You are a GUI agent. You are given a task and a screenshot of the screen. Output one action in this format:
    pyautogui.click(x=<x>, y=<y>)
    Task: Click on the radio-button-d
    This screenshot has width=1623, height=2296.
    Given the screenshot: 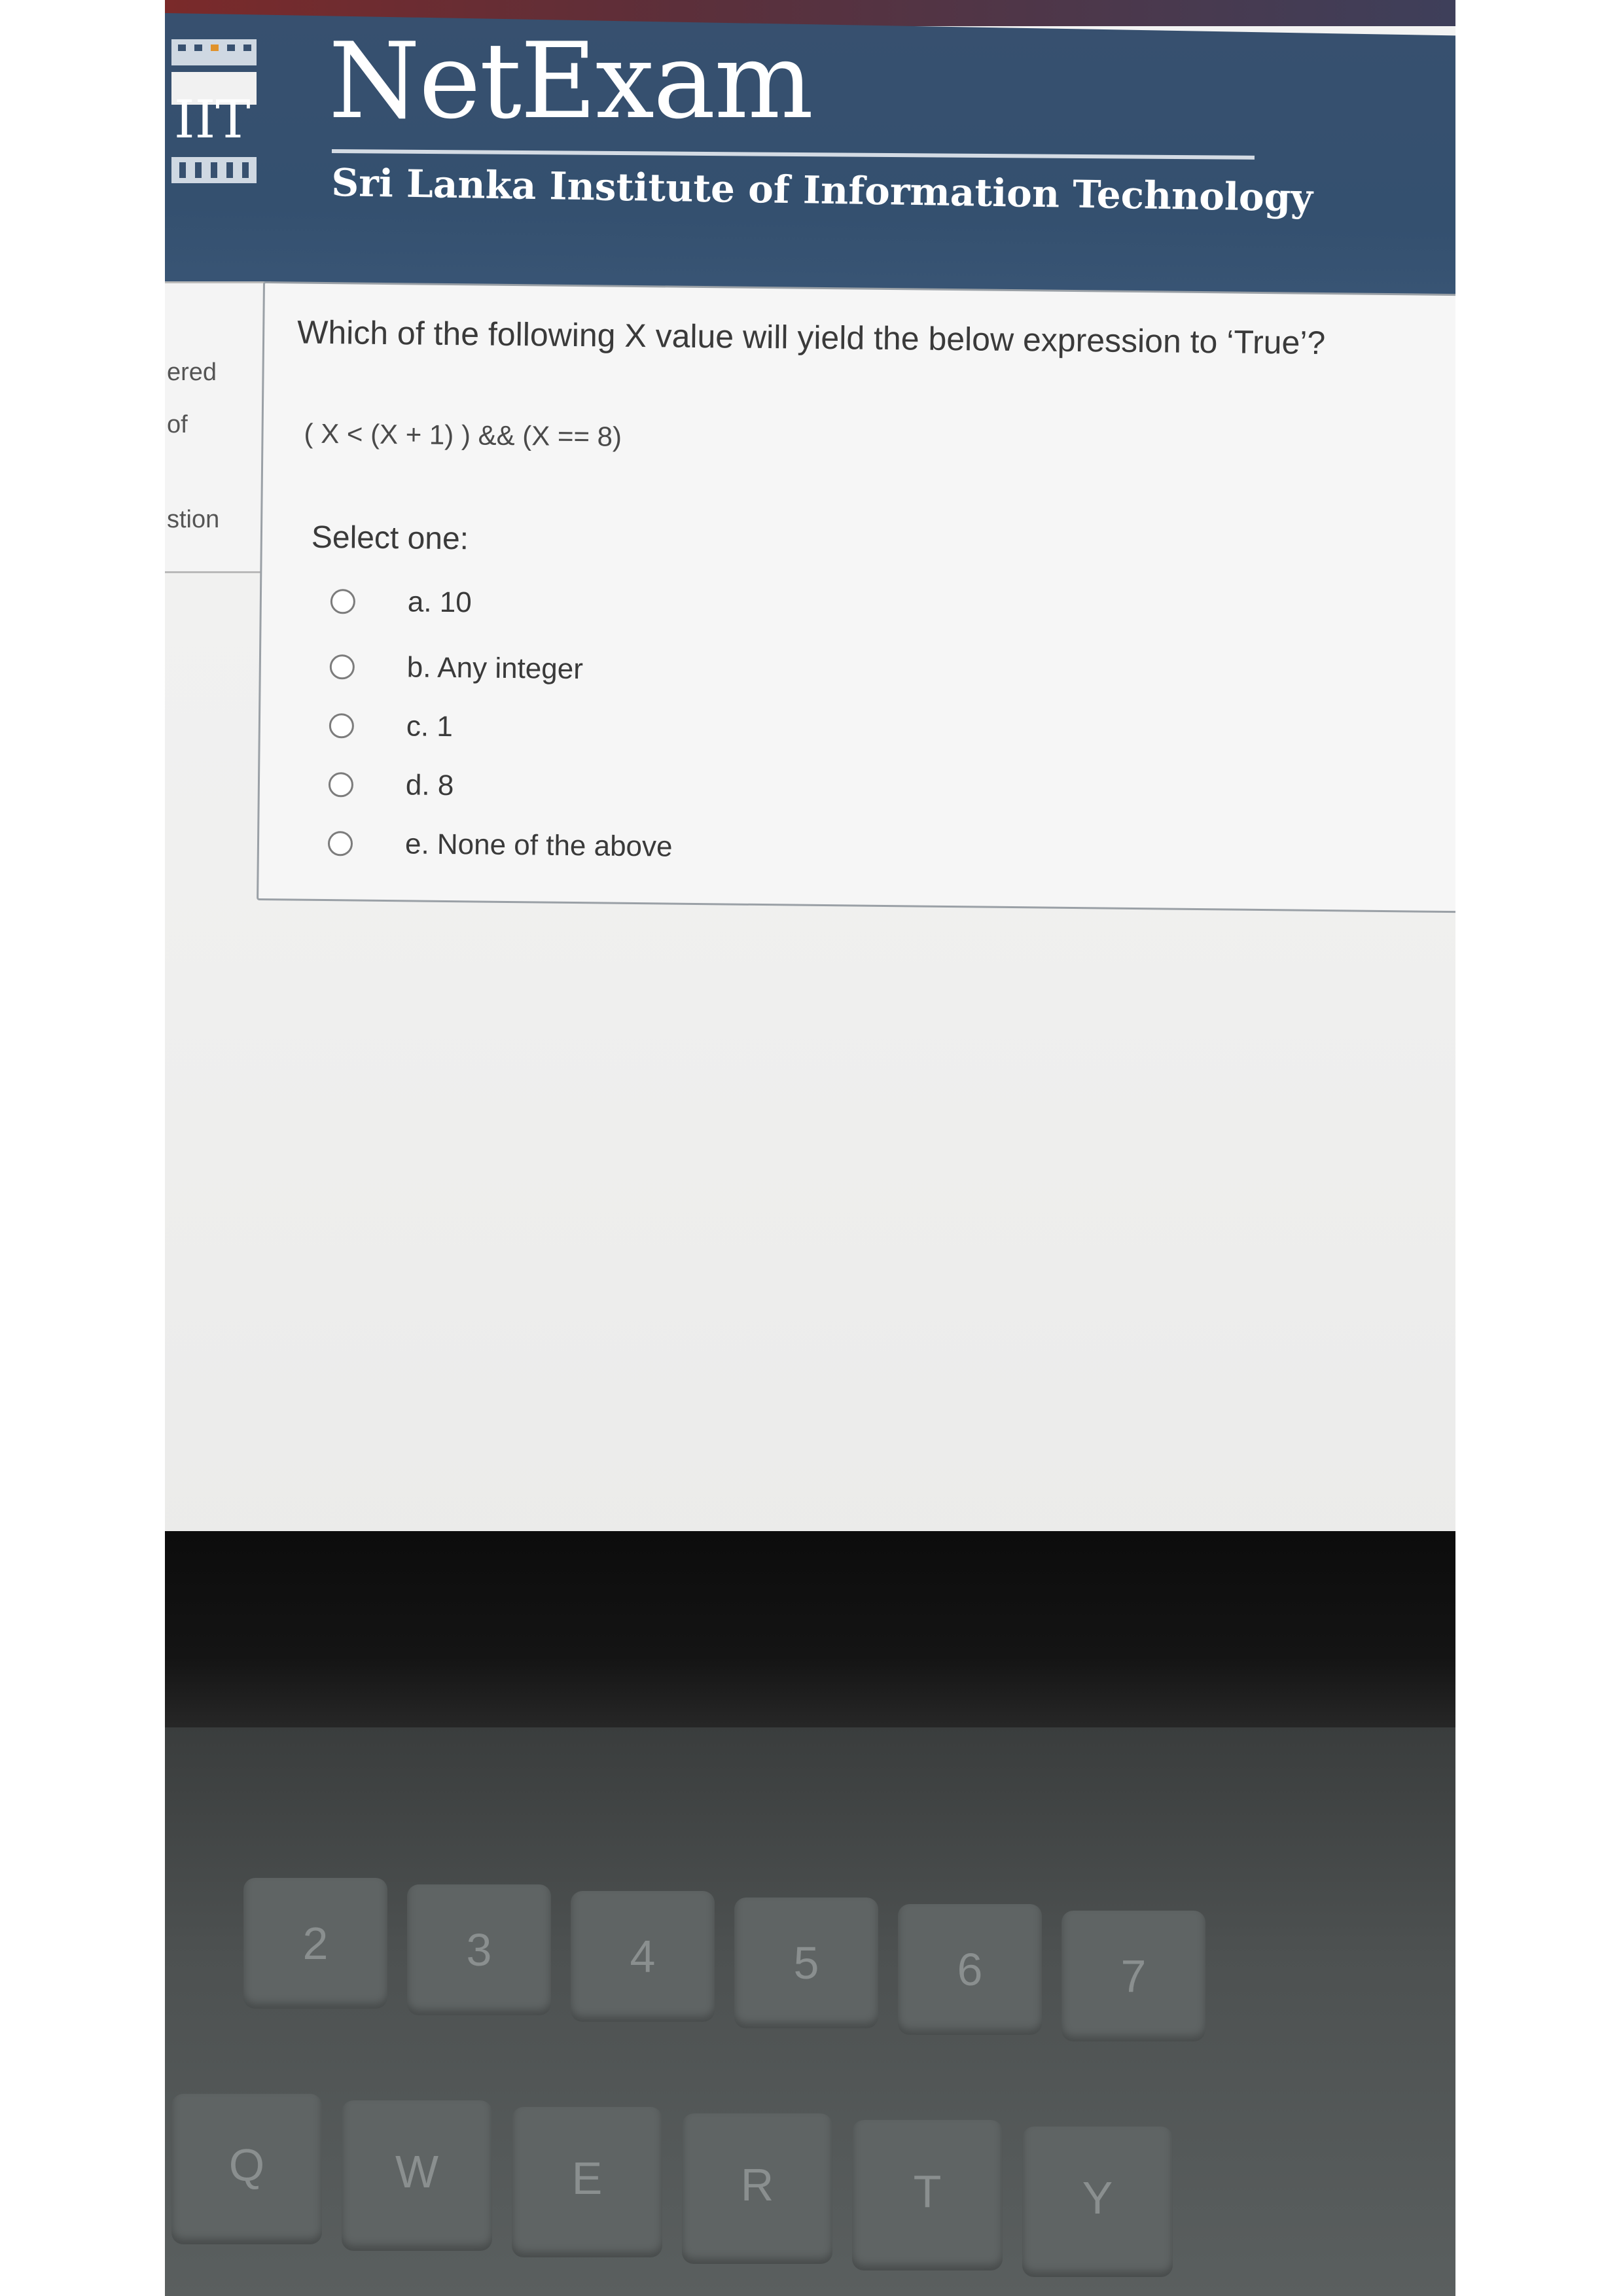 What is the action you would take?
    pyautogui.click(x=341, y=785)
    